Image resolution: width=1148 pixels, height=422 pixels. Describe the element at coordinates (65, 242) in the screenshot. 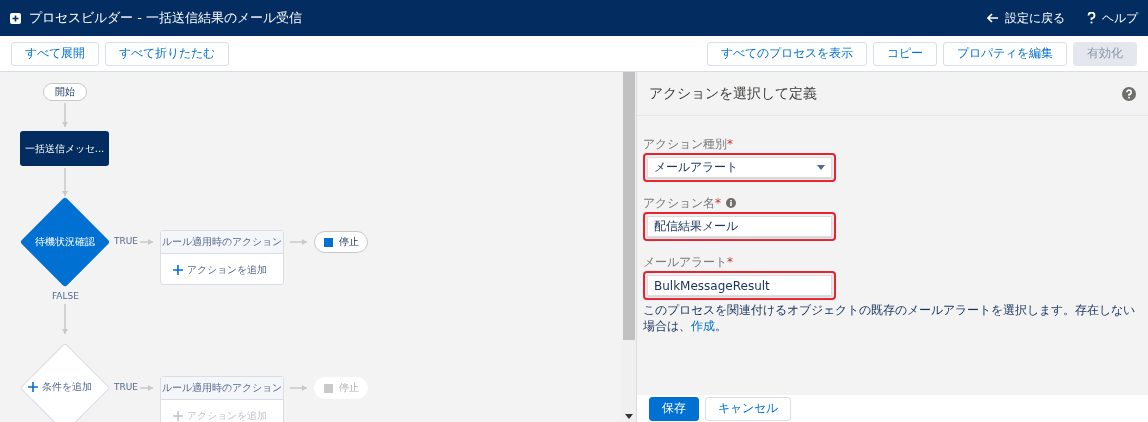

I see `decision-label: 待機状況確認` at that location.